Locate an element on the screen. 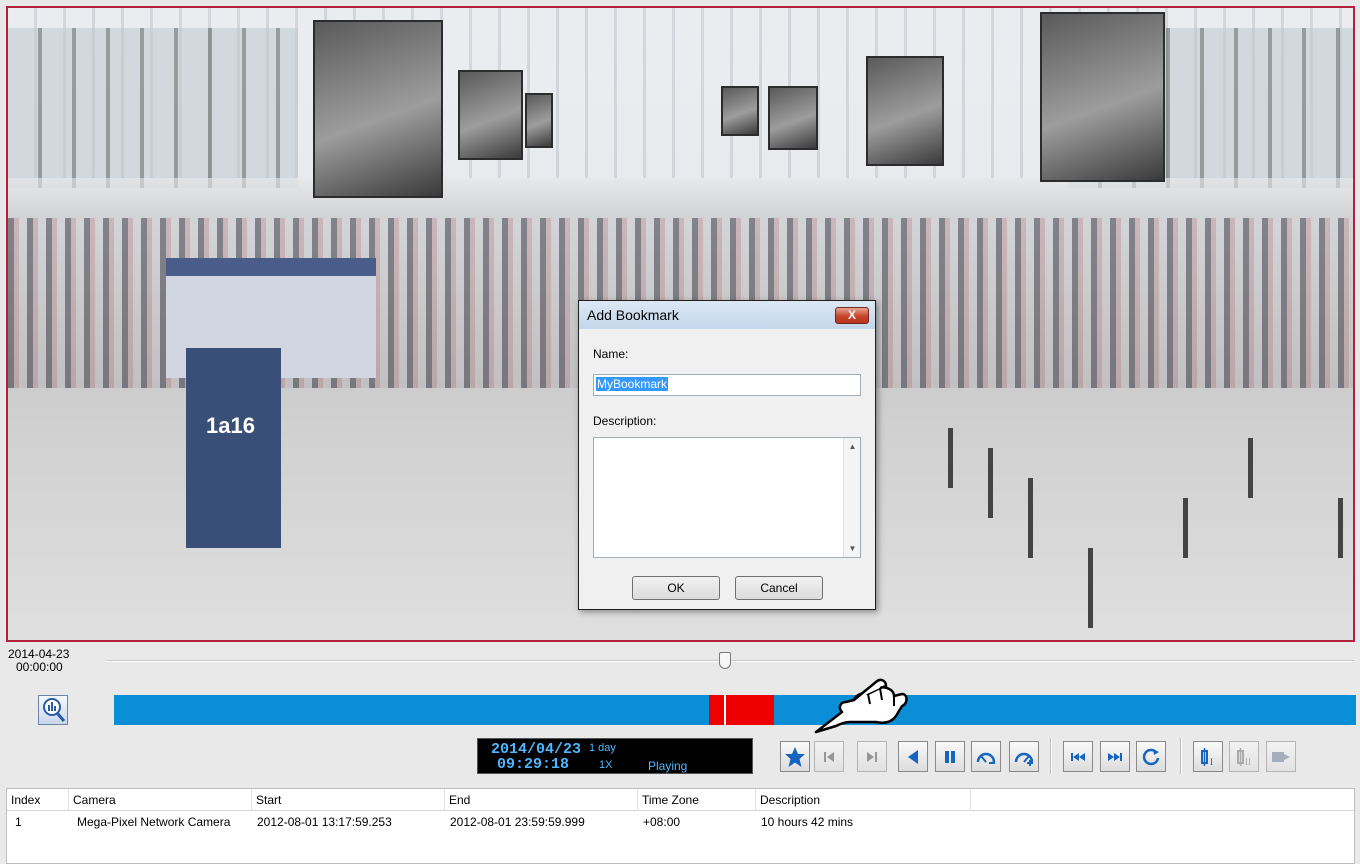 The width and height of the screenshot is (1360, 864). previous-segment-button is located at coordinates (1078, 756).